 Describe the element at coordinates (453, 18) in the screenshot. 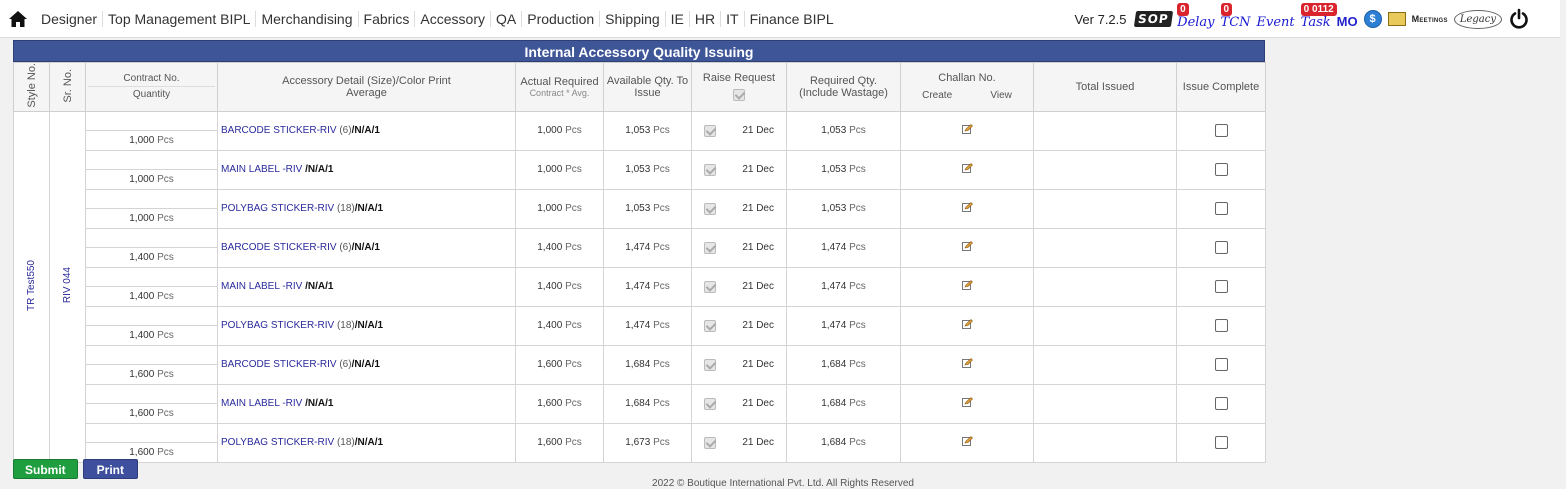

I see `nav-item: Accessory` at that location.